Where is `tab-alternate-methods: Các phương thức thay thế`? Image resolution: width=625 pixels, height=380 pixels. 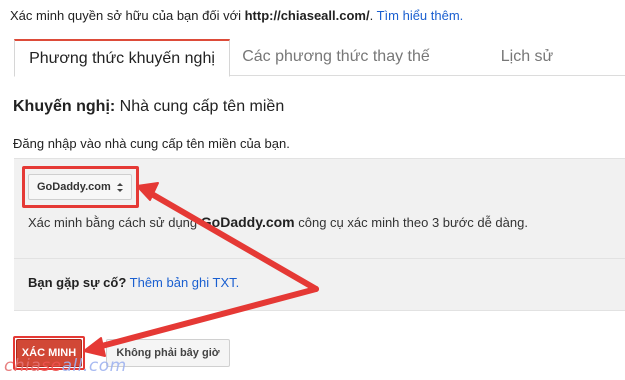 tab-alternate-methods: Các phương thức thay thế is located at coordinates (336, 57).